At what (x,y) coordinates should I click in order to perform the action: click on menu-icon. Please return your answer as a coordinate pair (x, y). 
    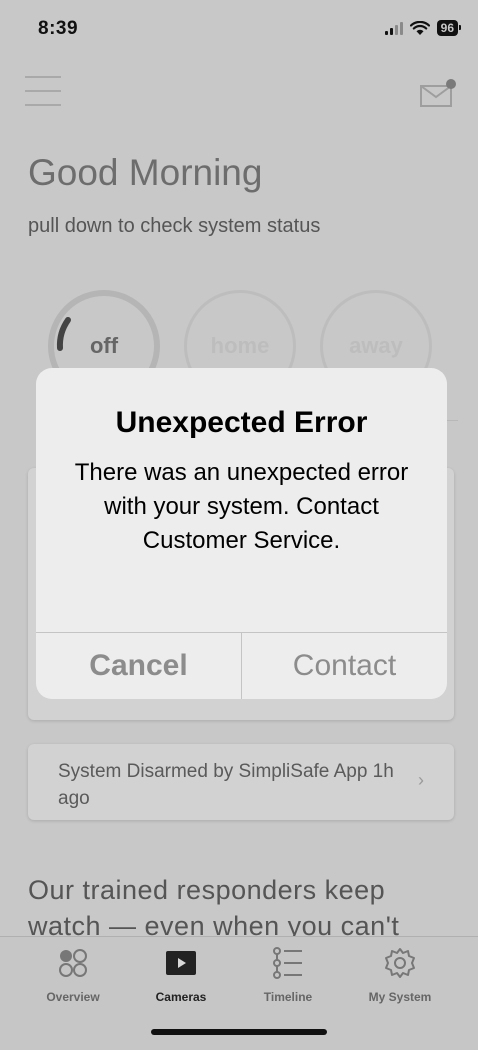
    Looking at the image, I should click on (43, 91).